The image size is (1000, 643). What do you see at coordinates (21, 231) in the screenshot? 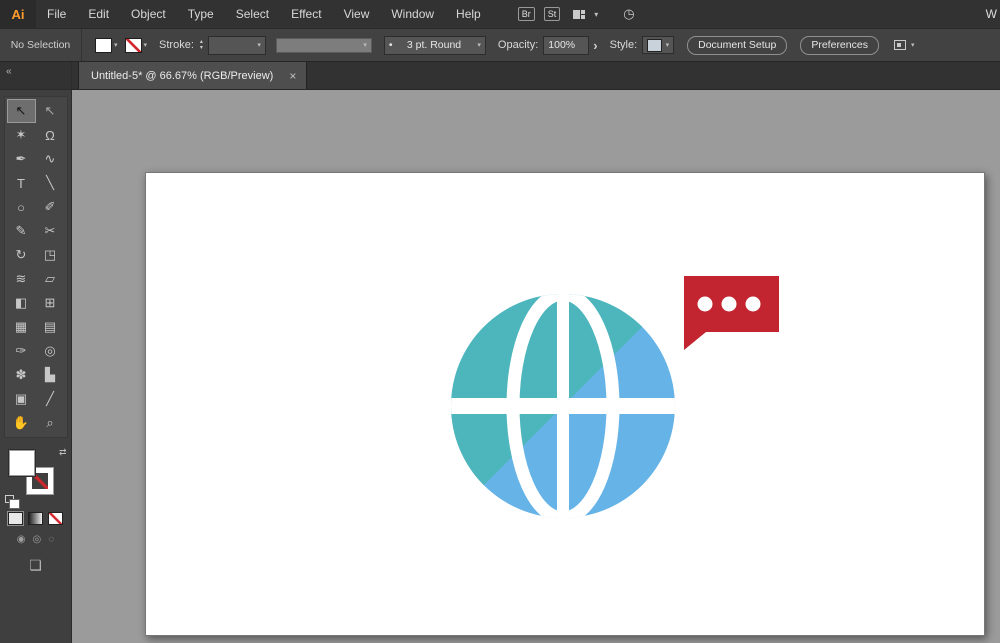
I see `shaper-tool: ✎` at bounding box center [21, 231].